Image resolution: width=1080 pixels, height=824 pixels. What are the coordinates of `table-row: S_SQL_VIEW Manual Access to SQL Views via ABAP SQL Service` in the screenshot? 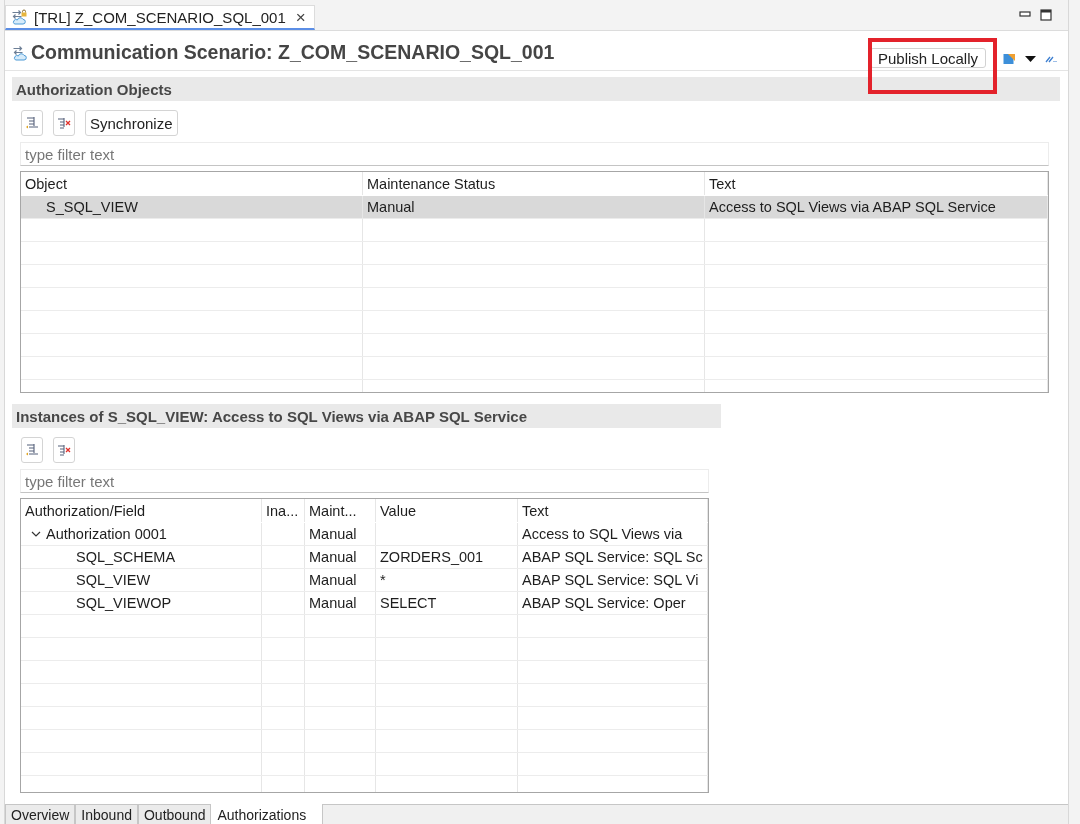 It's located at (534, 207).